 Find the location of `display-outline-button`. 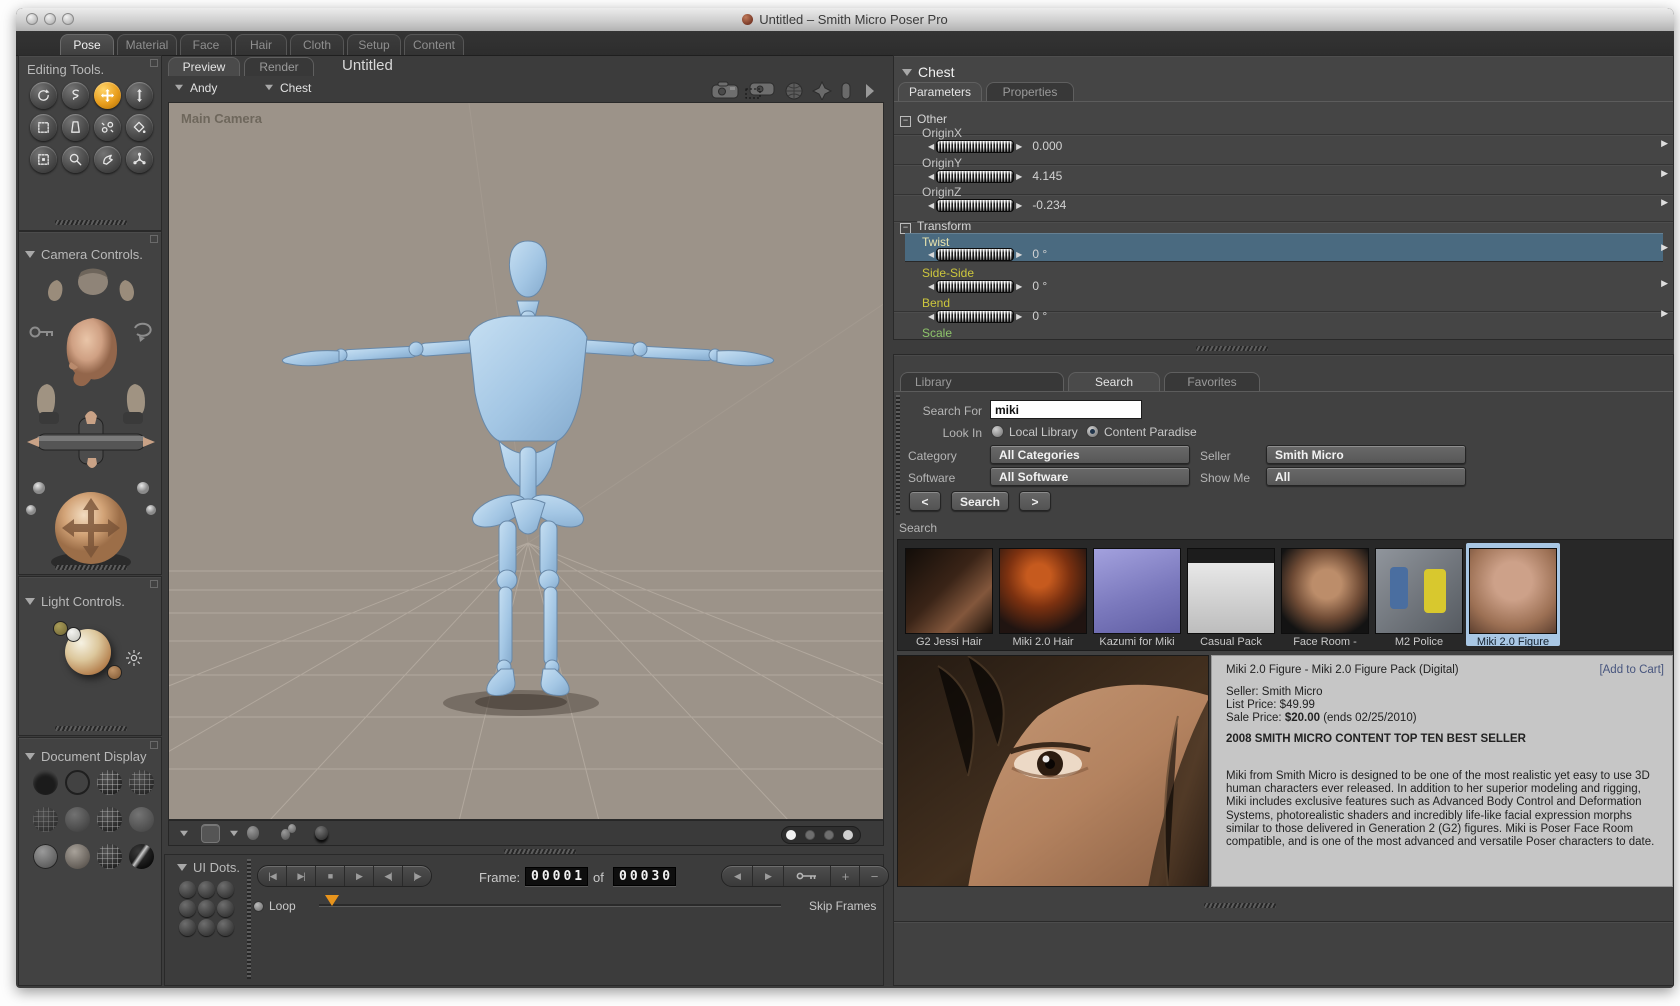

display-outline-button is located at coordinates (77, 782).